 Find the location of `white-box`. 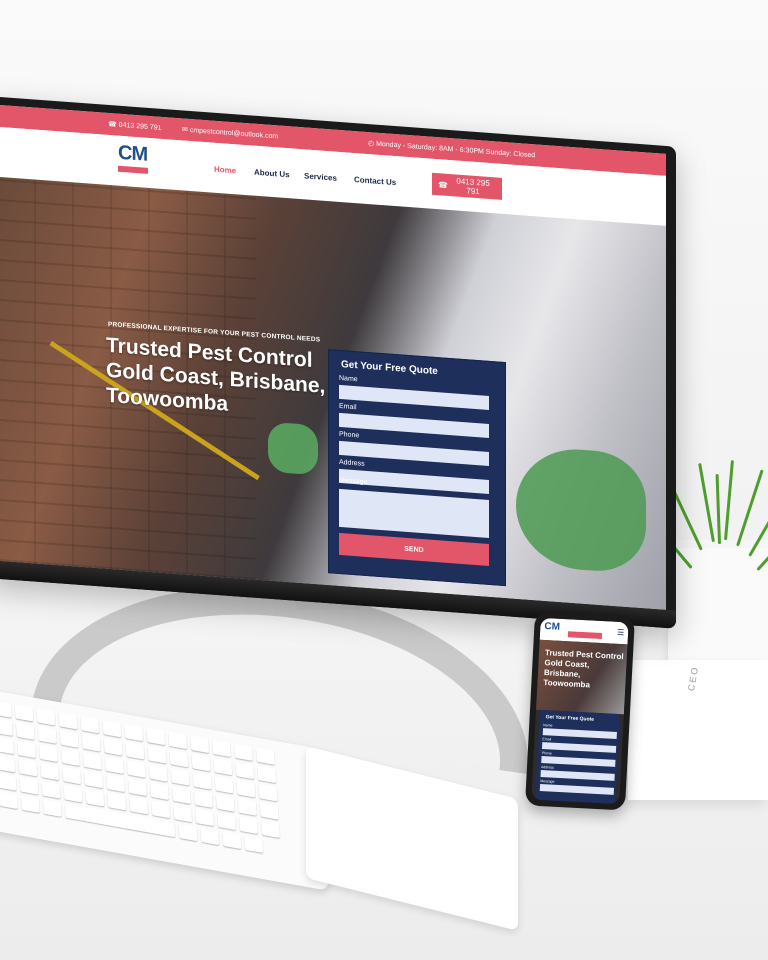

white-box is located at coordinates (698, 730).